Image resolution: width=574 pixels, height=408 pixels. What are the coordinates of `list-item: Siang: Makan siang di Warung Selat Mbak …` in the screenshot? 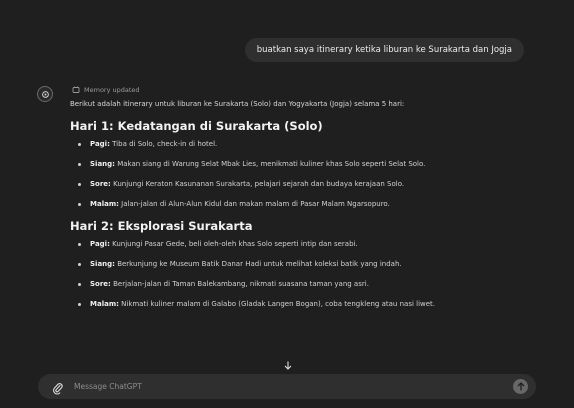 It's located at (301, 164).